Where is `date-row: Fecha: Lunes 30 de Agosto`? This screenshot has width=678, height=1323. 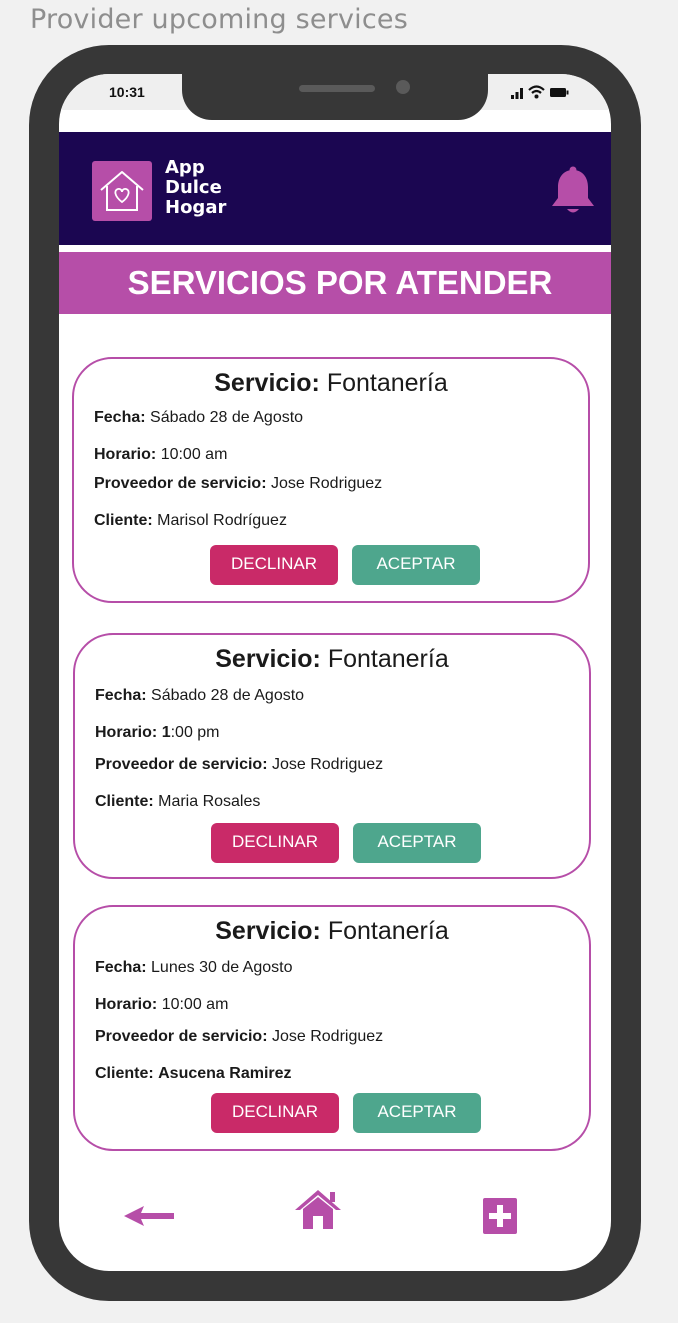
date-row: Fecha: Lunes 30 de Agosto is located at coordinates (193, 968).